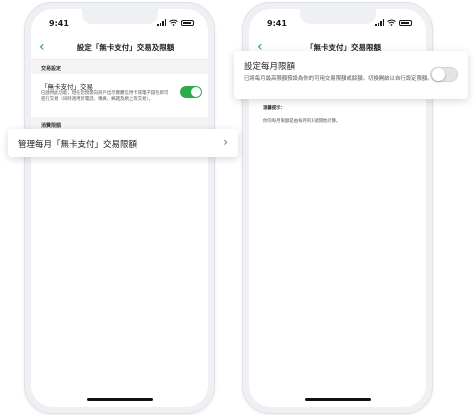 The width and height of the screenshot is (474, 415). I want to click on note-text: 你的每月限額是由每月的1號開始計算。, so click(302, 121).